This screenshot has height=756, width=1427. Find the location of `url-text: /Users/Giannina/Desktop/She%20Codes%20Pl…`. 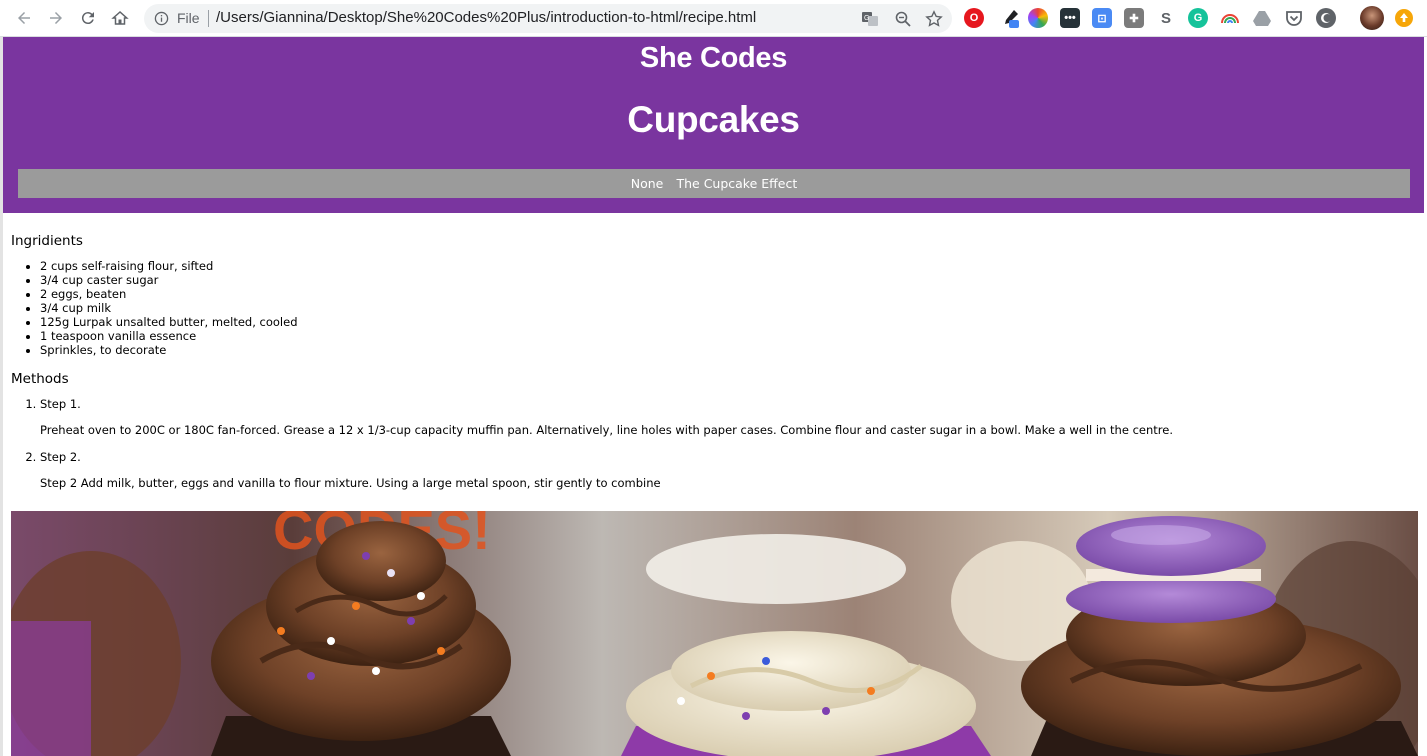

url-text: /Users/Giannina/Desktop/She%20Codes%20Pl… is located at coordinates (486, 17).